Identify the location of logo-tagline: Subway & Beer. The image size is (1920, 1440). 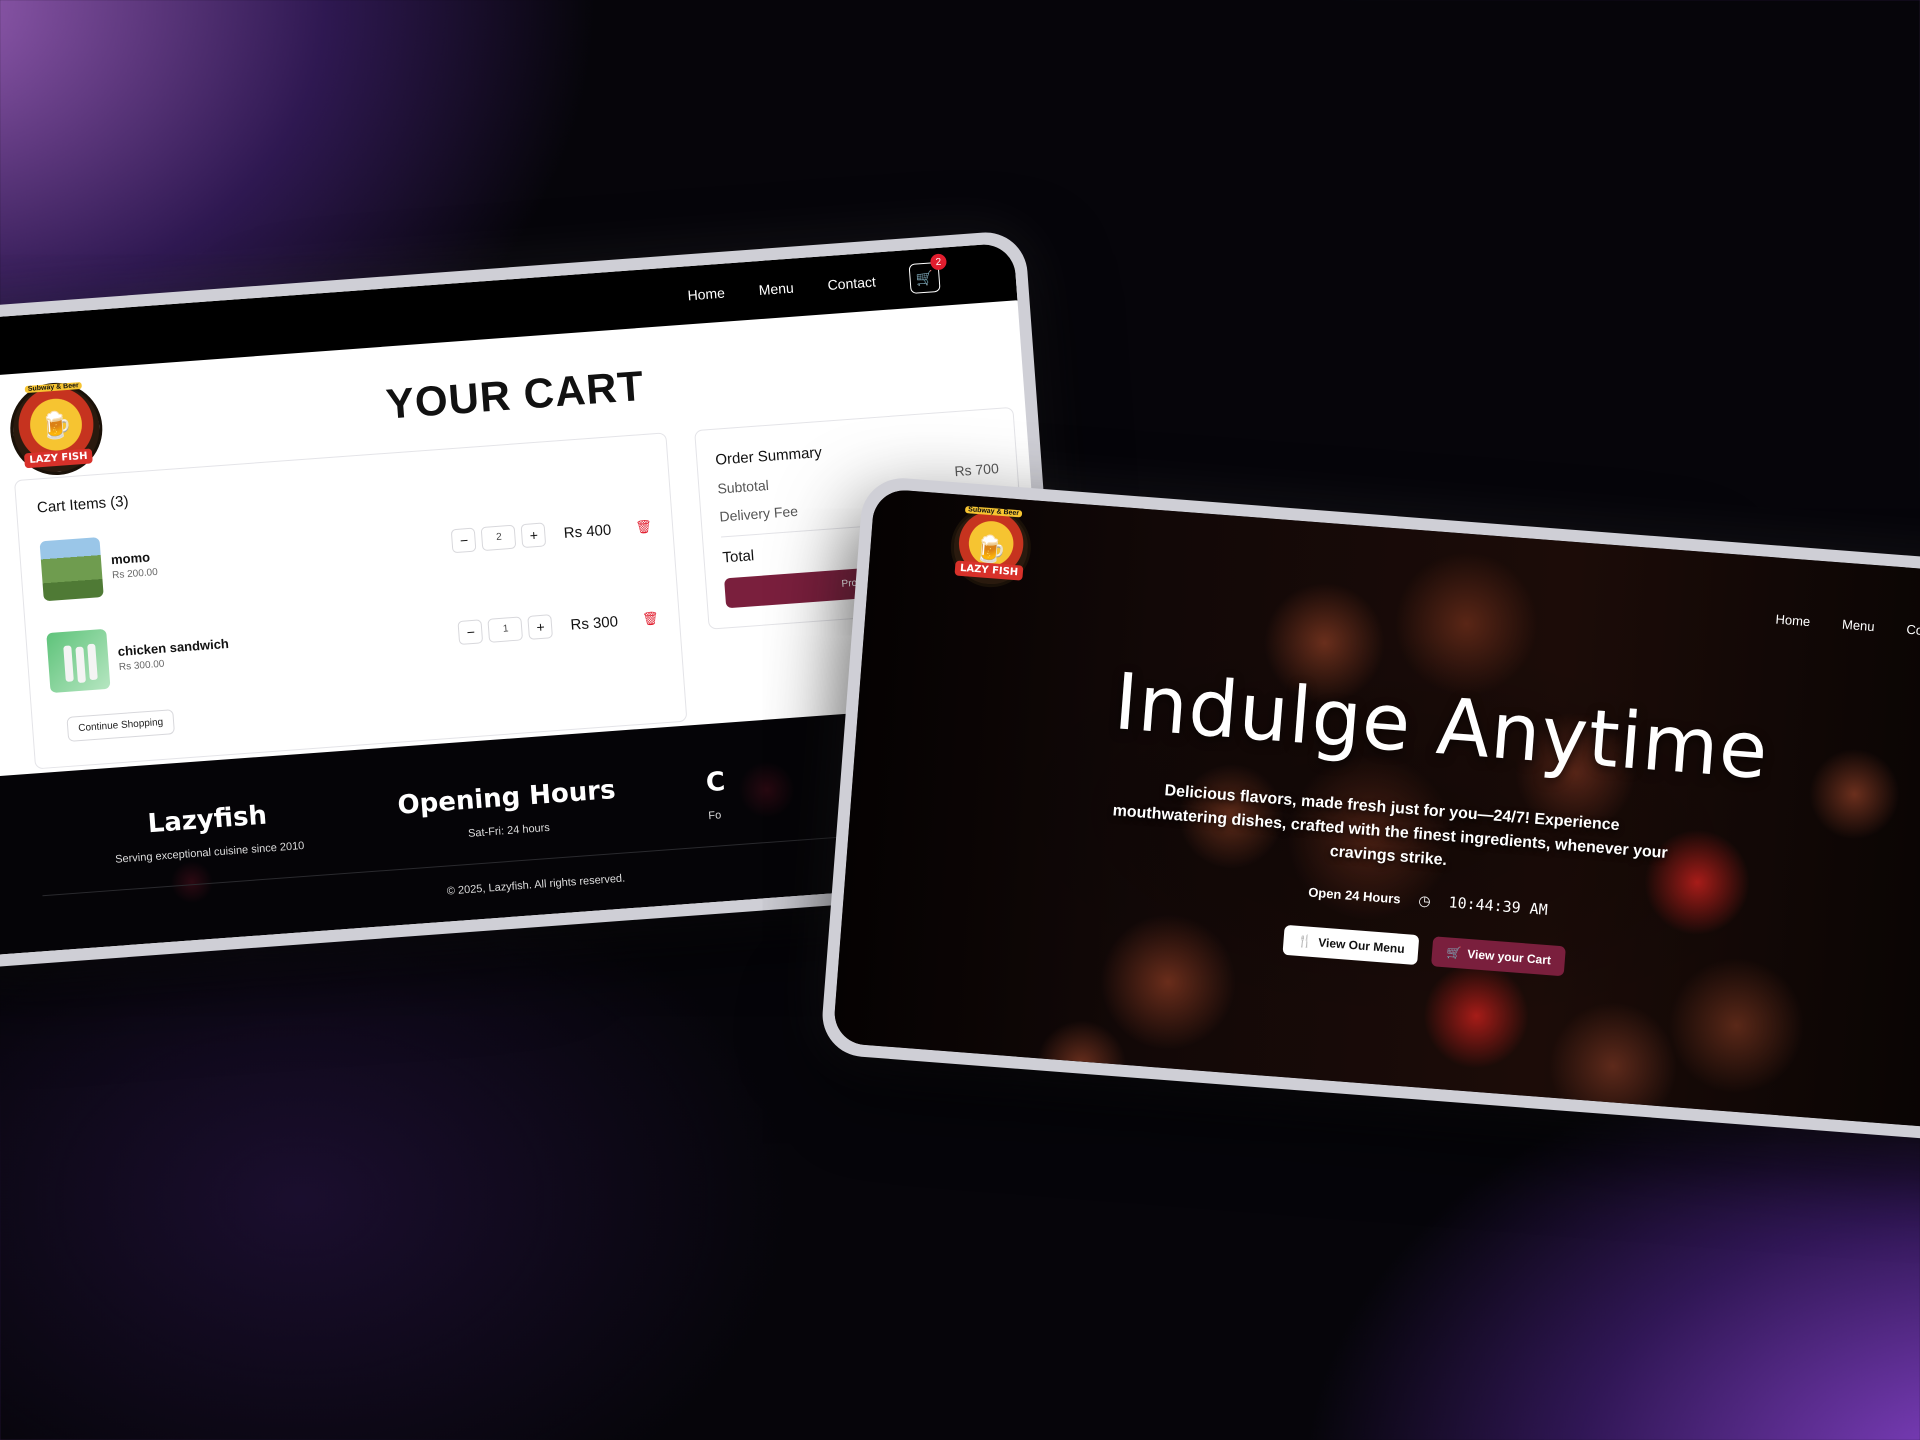
(53, 387).